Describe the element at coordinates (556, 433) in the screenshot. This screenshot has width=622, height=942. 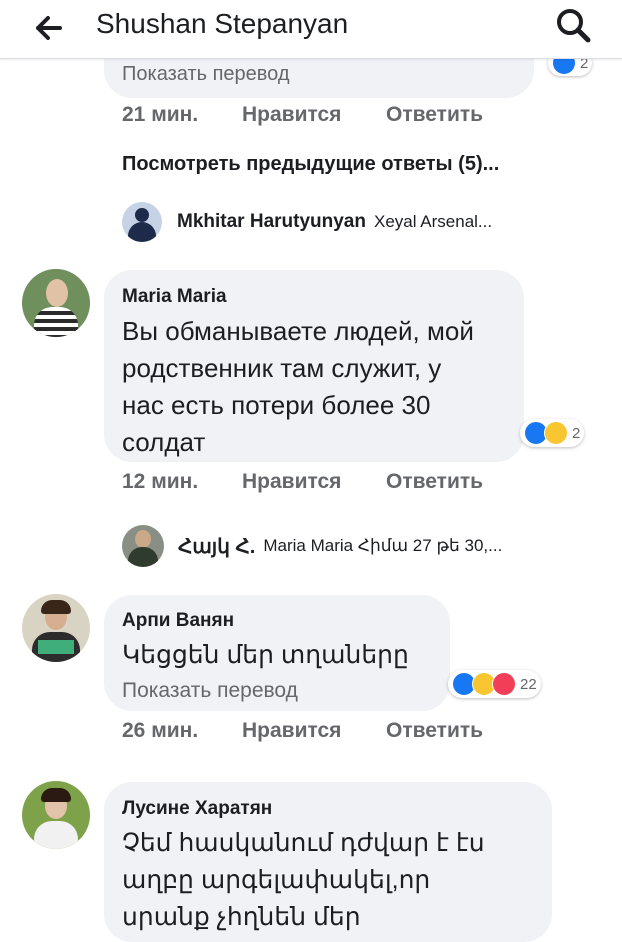
I see `haha-reaction-icon` at that location.